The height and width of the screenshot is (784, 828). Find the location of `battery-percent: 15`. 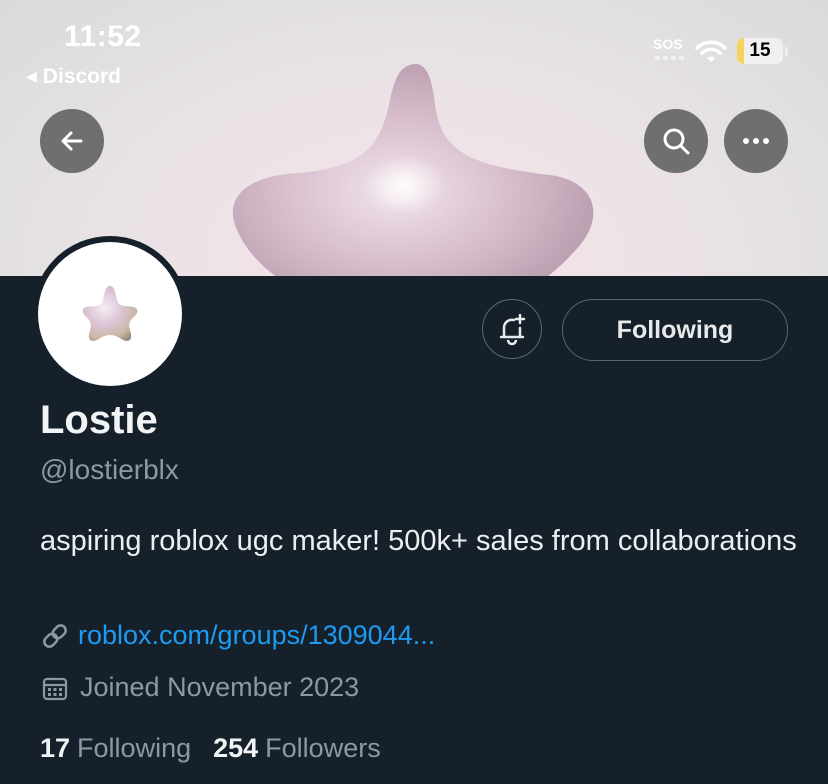

battery-percent: 15 is located at coordinates (760, 50).